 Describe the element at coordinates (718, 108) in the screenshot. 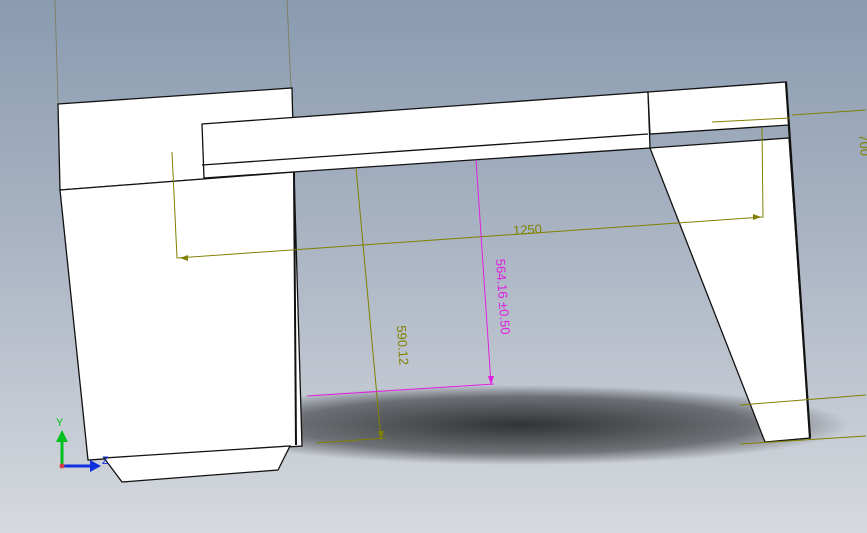

I see `right-leg-top-face` at that location.